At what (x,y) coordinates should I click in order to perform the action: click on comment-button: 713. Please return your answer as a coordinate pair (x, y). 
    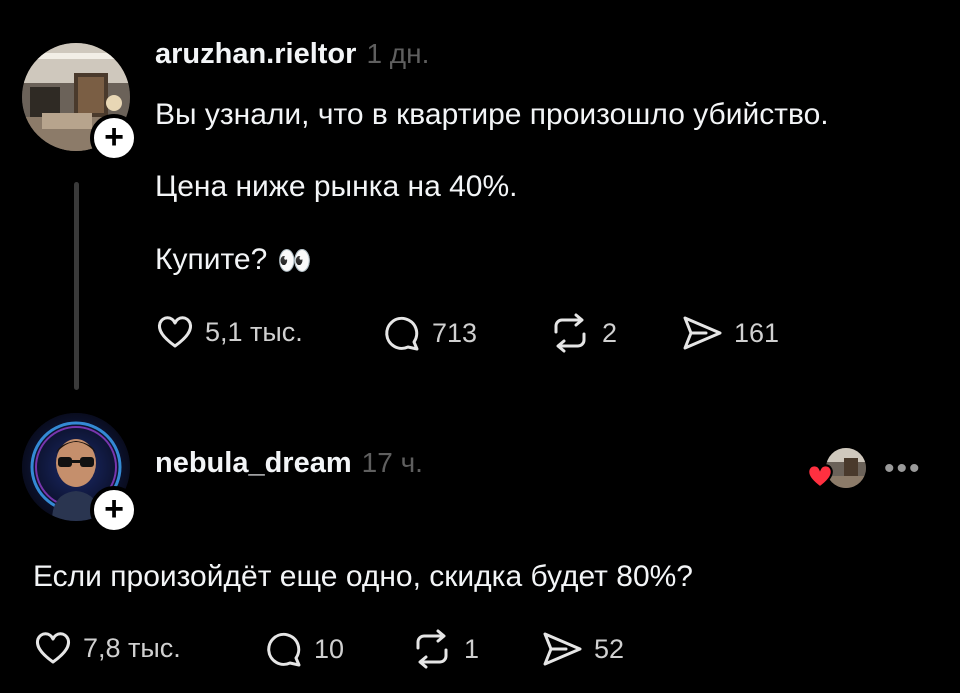
    Looking at the image, I should click on (428, 333).